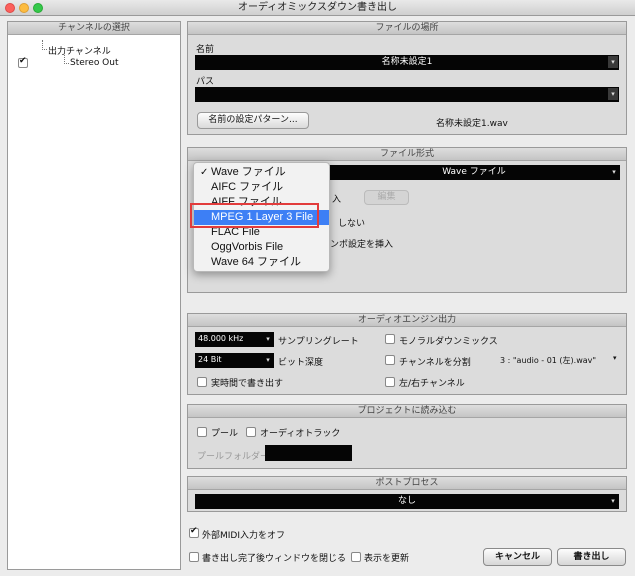 Image resolution: width=635 pixels, height=576 pixels. I want to click on sample-rate-dropdown: 48.000 kHz ▾, so click(234, 339).